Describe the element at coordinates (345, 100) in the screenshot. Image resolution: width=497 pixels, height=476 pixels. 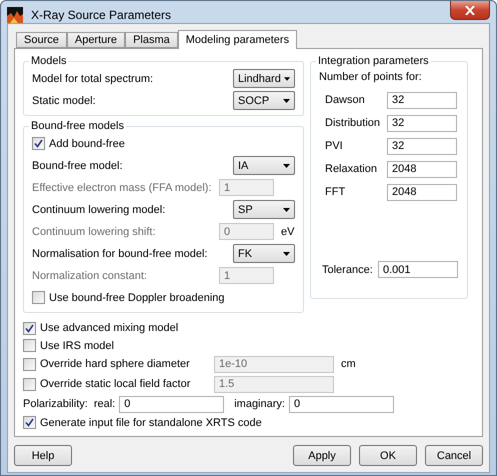
I see `field-label: Dawson` at that location.